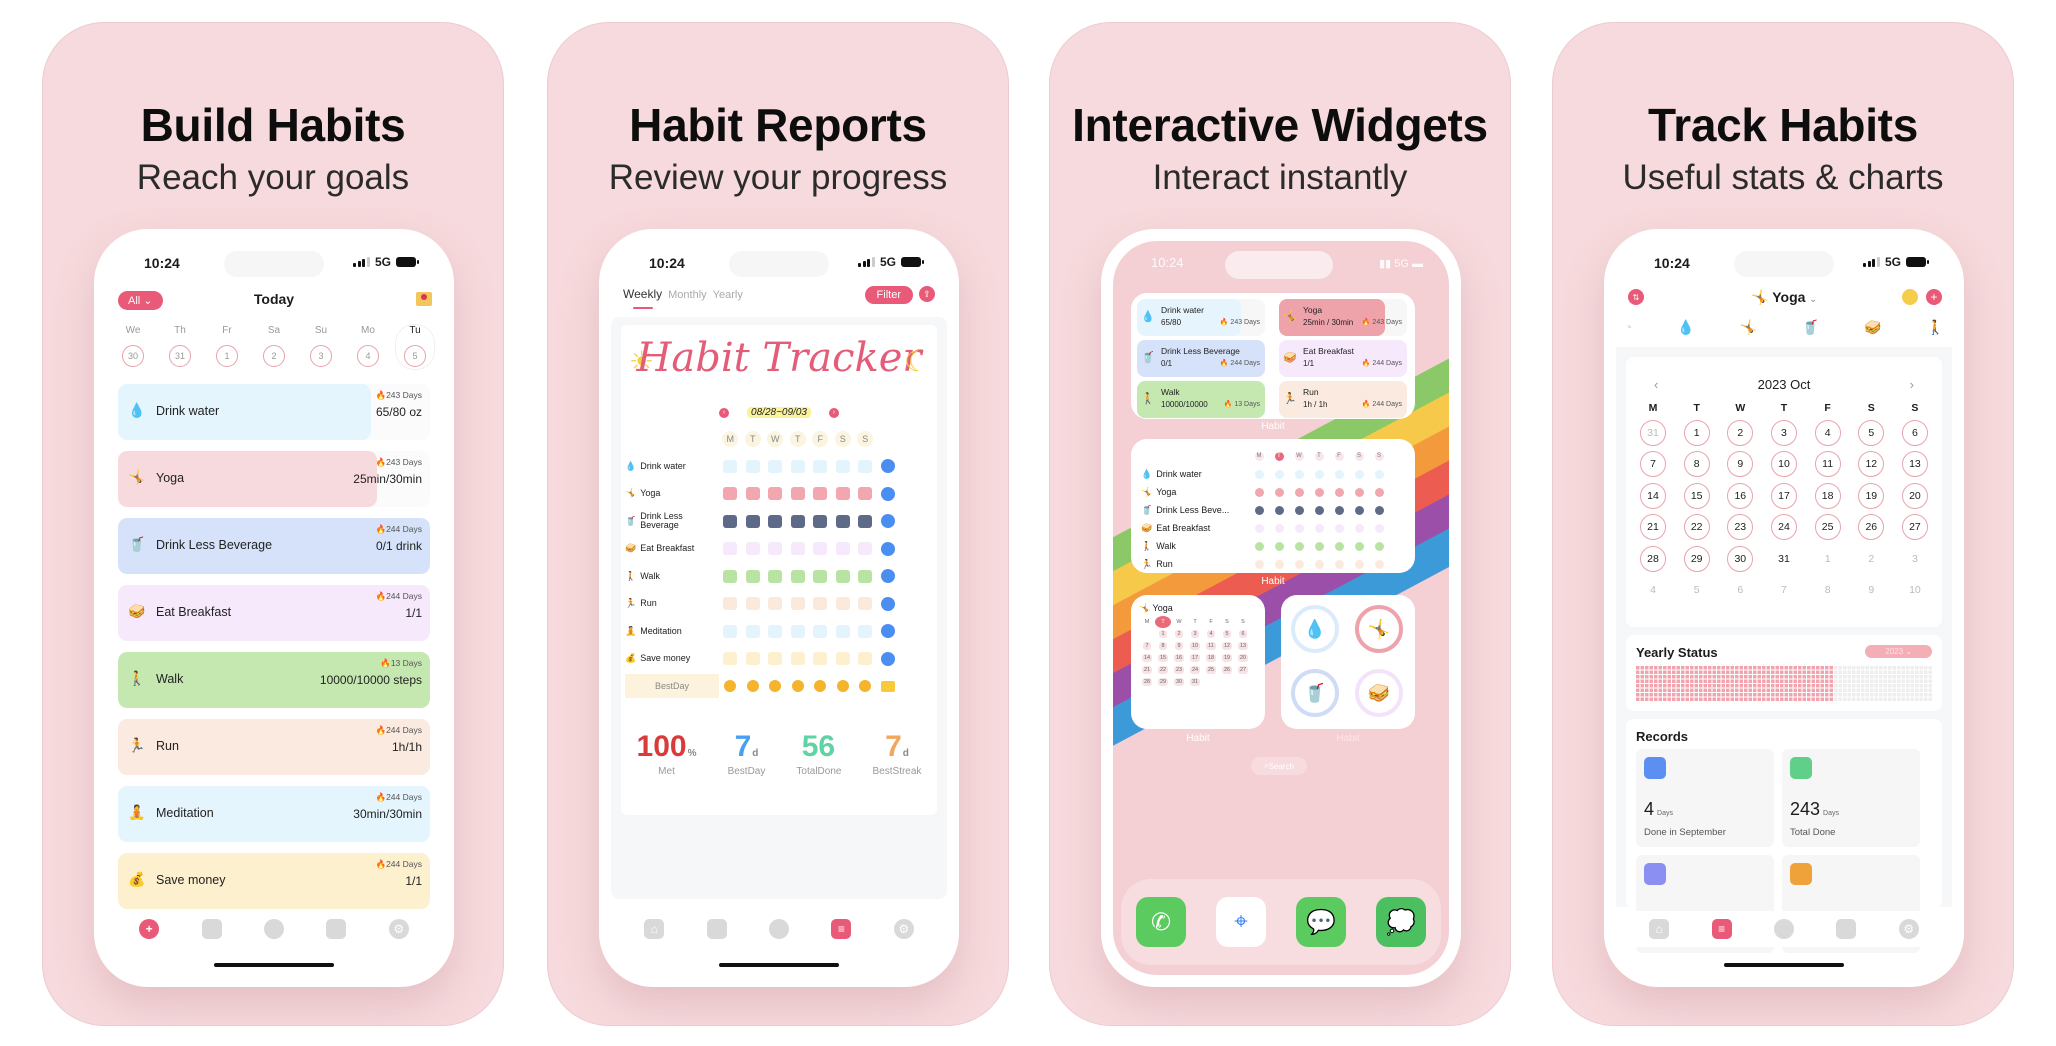 This screenshot has width=2056, height=1046. Describe the element at coordinates (1279, 766) in the screenshot. I see `spotlight-search: ⌕ Search` at that location.